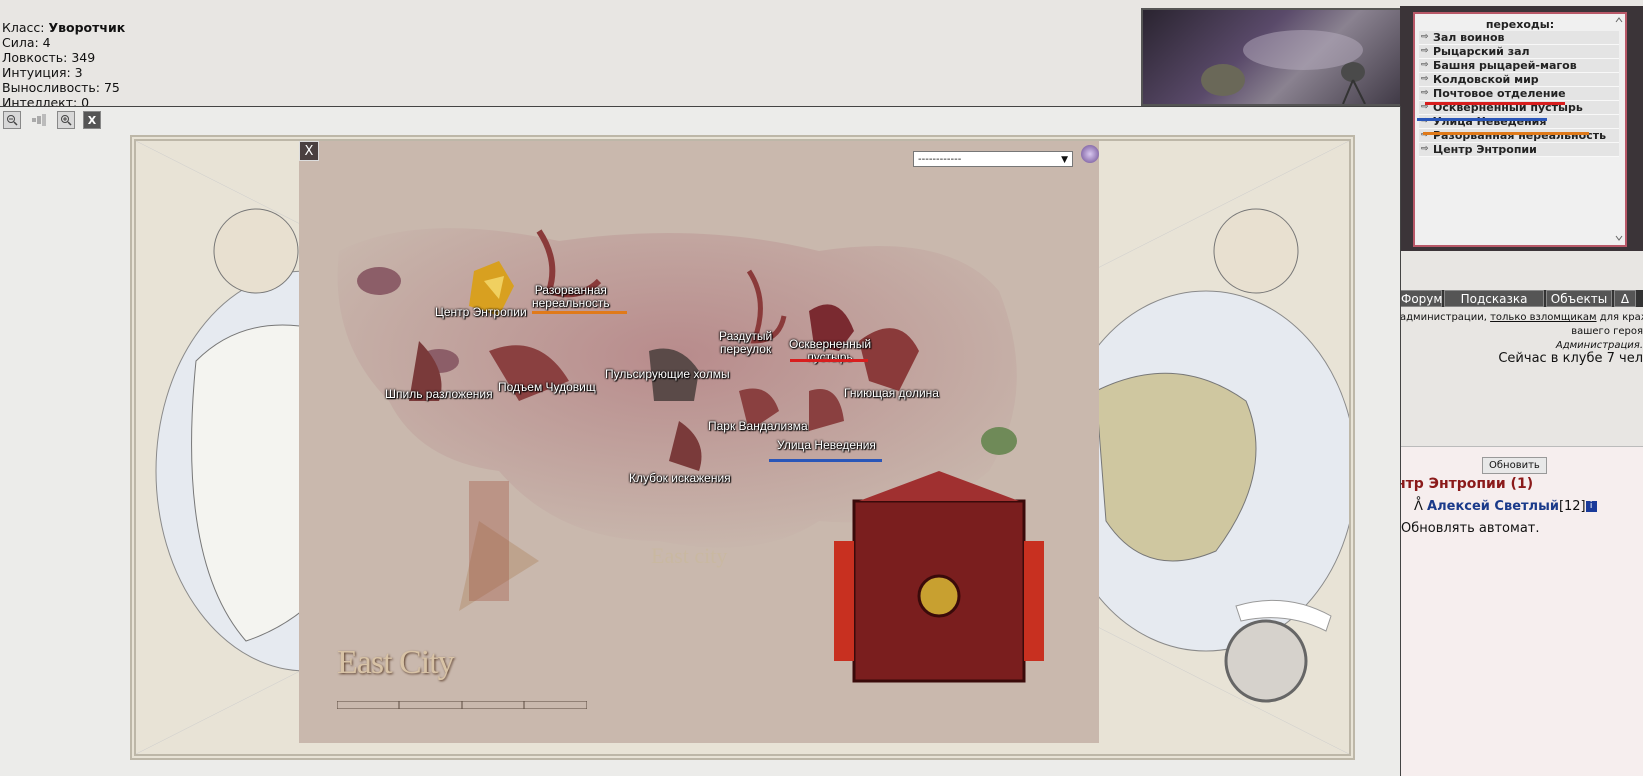 The width and height of the screenshot is (1643, 776). I want to click on club-online-count: Сейчас в клубе 7 чел, so click(1570, 358).